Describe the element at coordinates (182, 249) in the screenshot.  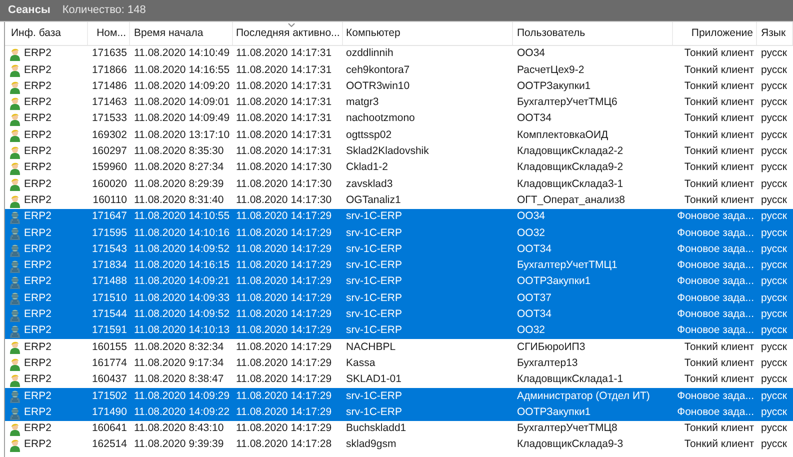
I see `table-cell-text: 11.08.2020 14:09:52` at that location.